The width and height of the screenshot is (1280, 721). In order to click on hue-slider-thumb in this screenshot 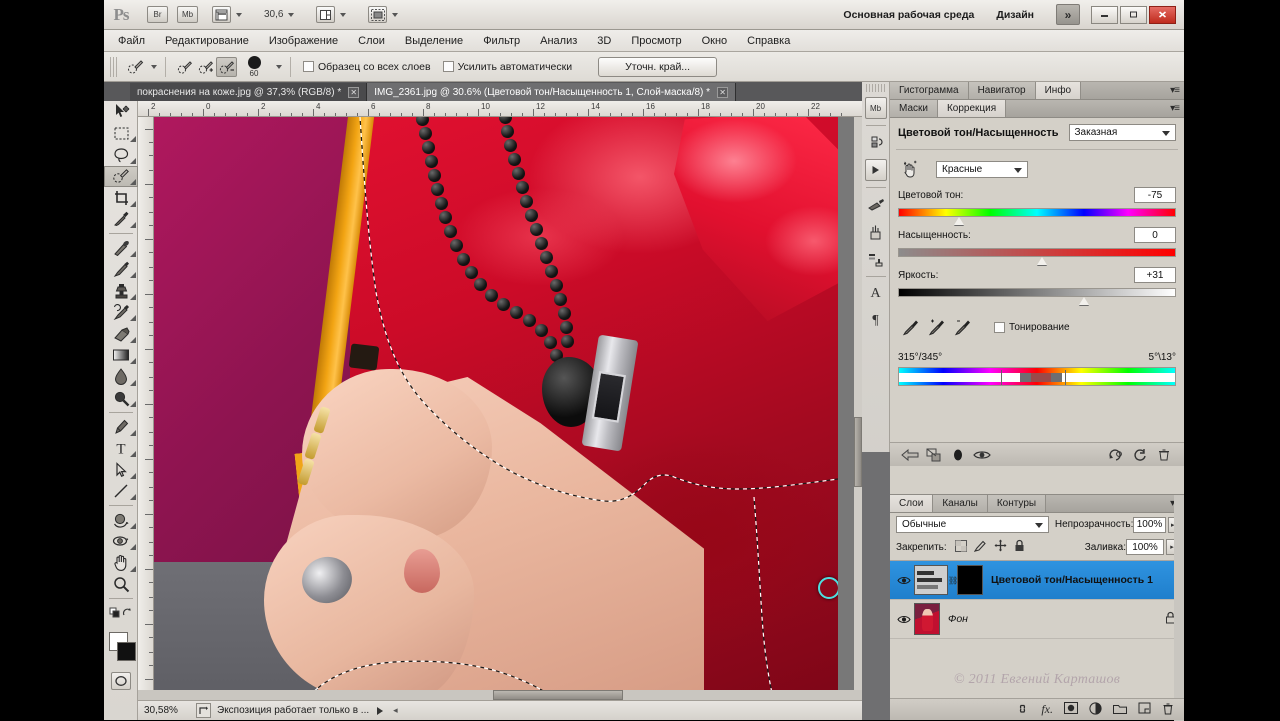, I will do `click(959, 221)`.